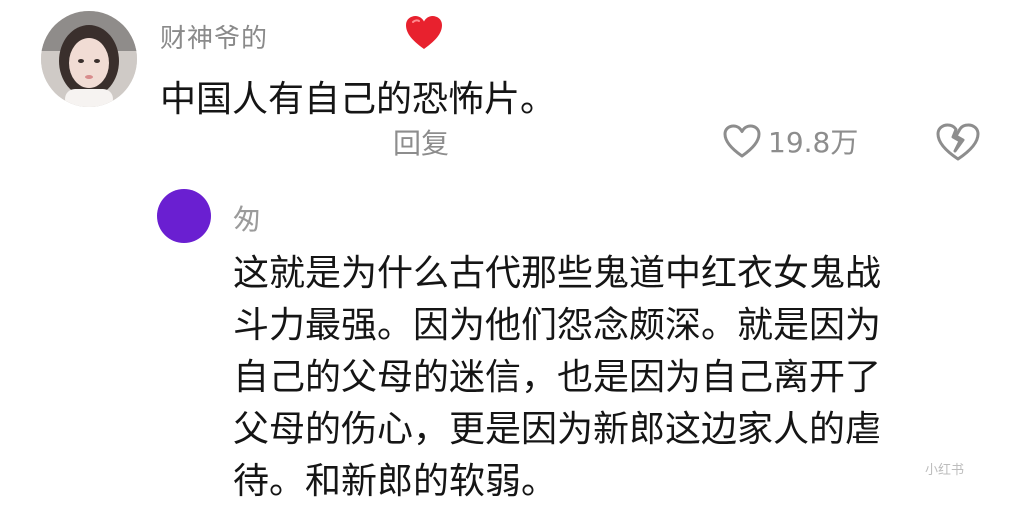 The image size is (1024, 508). What do you see at coordinates (247, 218) in the screenshot?
I see `reply-username: 匆` at bounding box center [247, 218].